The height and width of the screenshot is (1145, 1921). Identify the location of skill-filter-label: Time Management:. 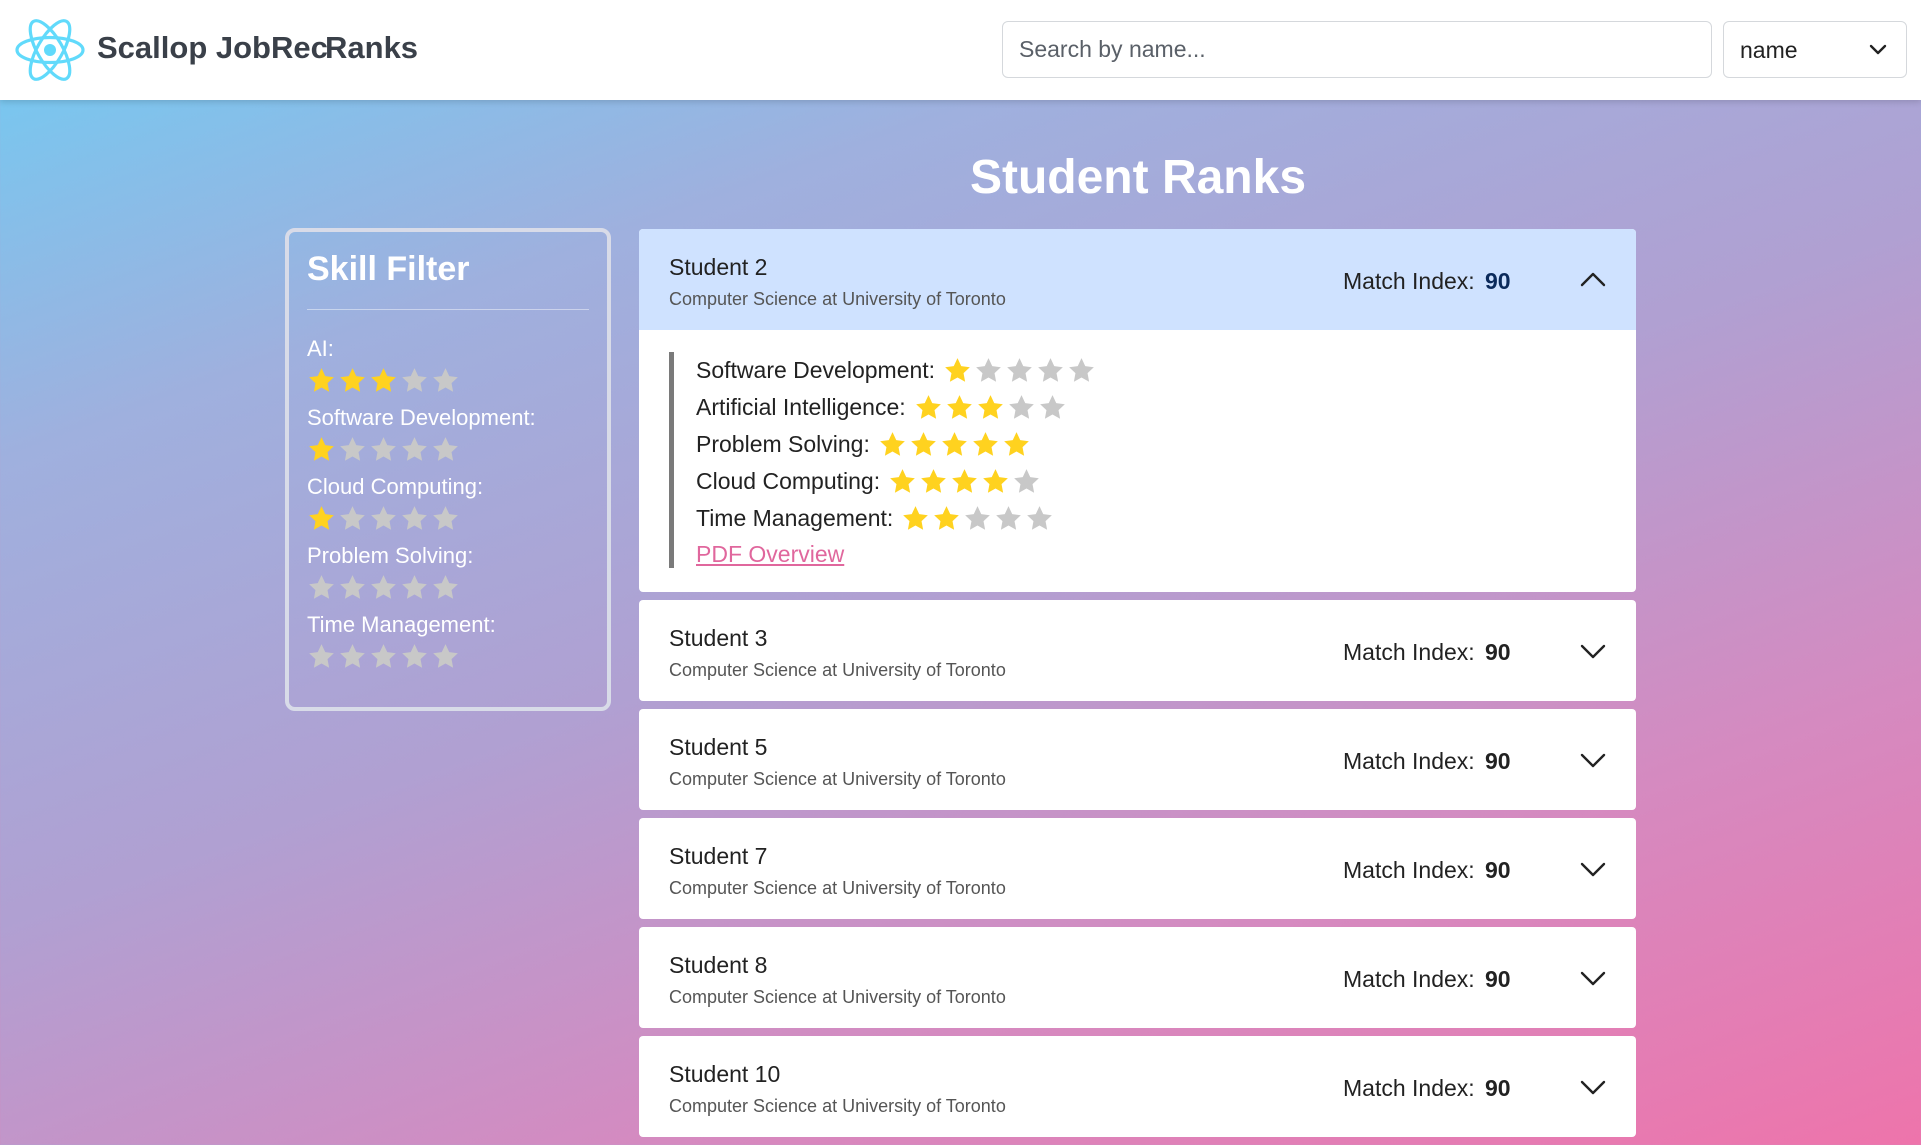
(401, 624).